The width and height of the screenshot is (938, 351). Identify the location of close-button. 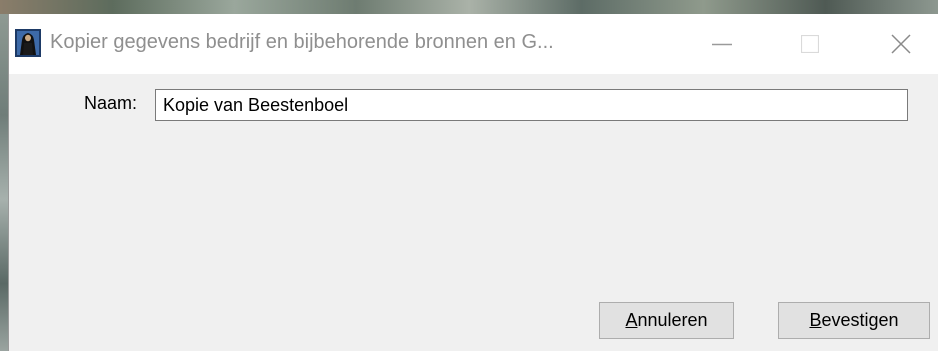
(901, 44).